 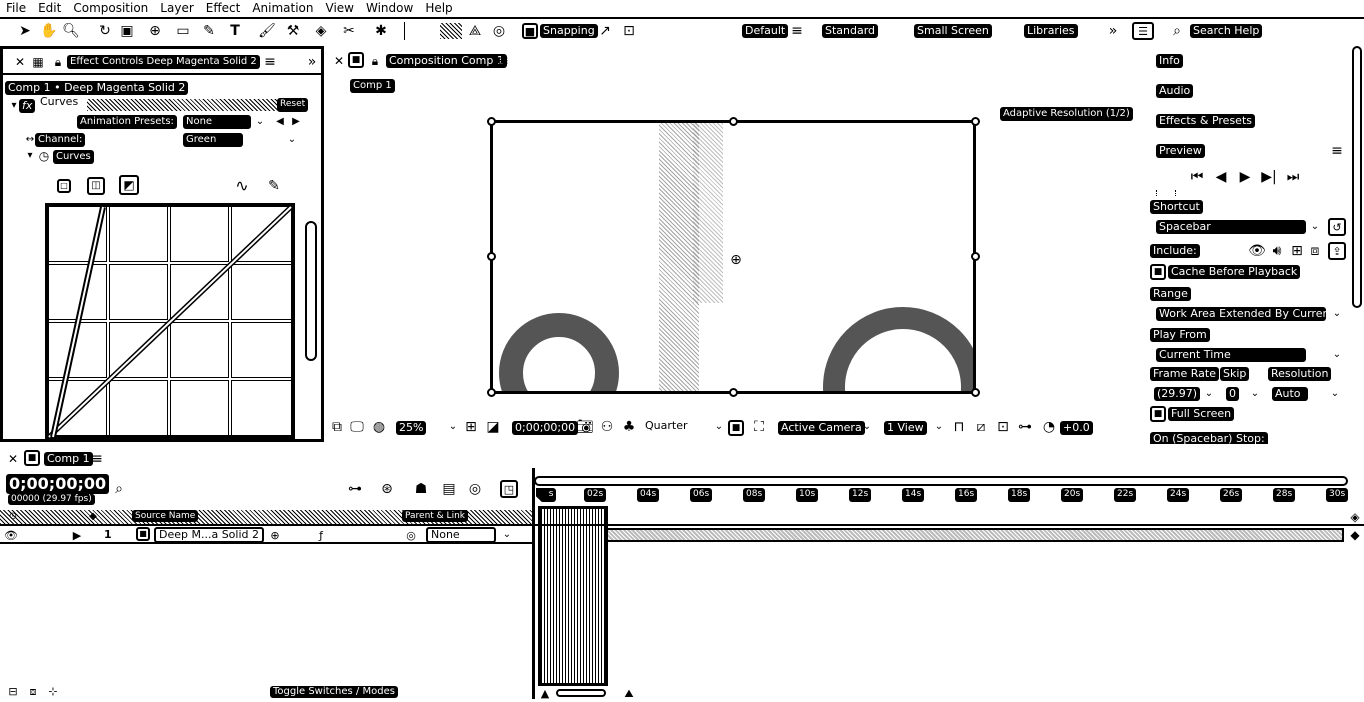 What do you see at coordinates (1025, 427) in the screenshot?
I see `flowchart-icon: ⊶` at bounding box center [1025, 427].